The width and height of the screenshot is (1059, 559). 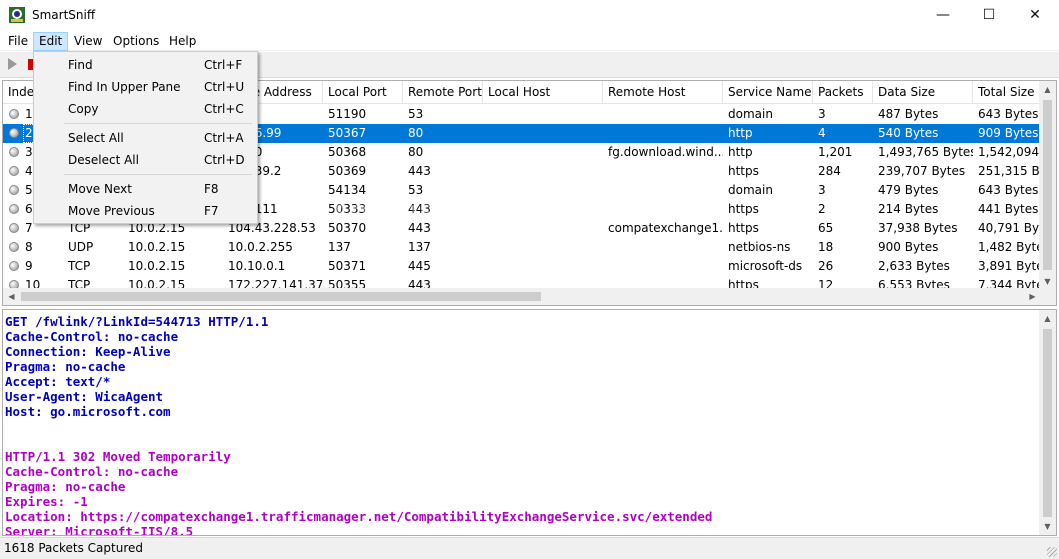 What do you see at coordinates (923, 92) in the screenshot?
I see `column-header-data-size: Data Size` at bounding box center [923, 92].